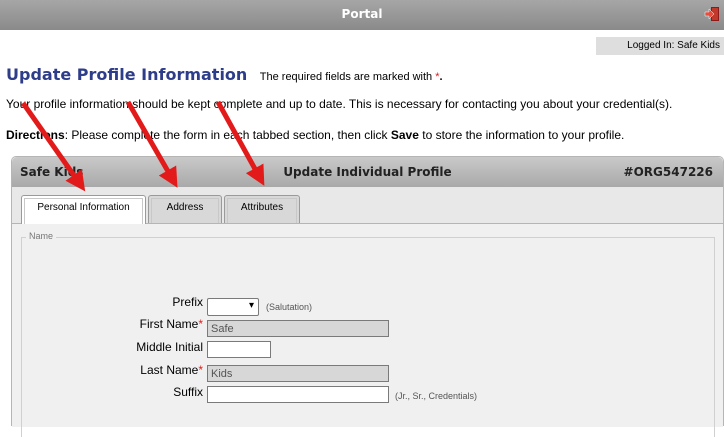 This screenshot has width=724, height=437. What do you see at coordinates (169, 324) in the screenshot?
I see `first-name-label-text: First Name` at bounding box center [169, 324].